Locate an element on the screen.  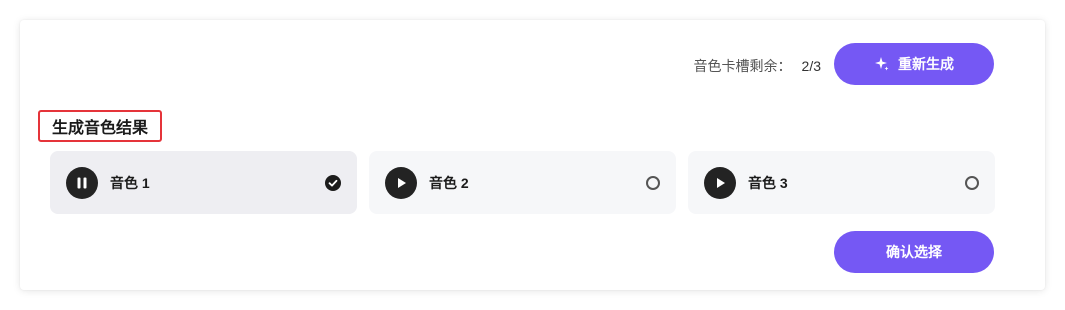
section-title-text: 生成音色结果 is located at coordinates (100, 128).